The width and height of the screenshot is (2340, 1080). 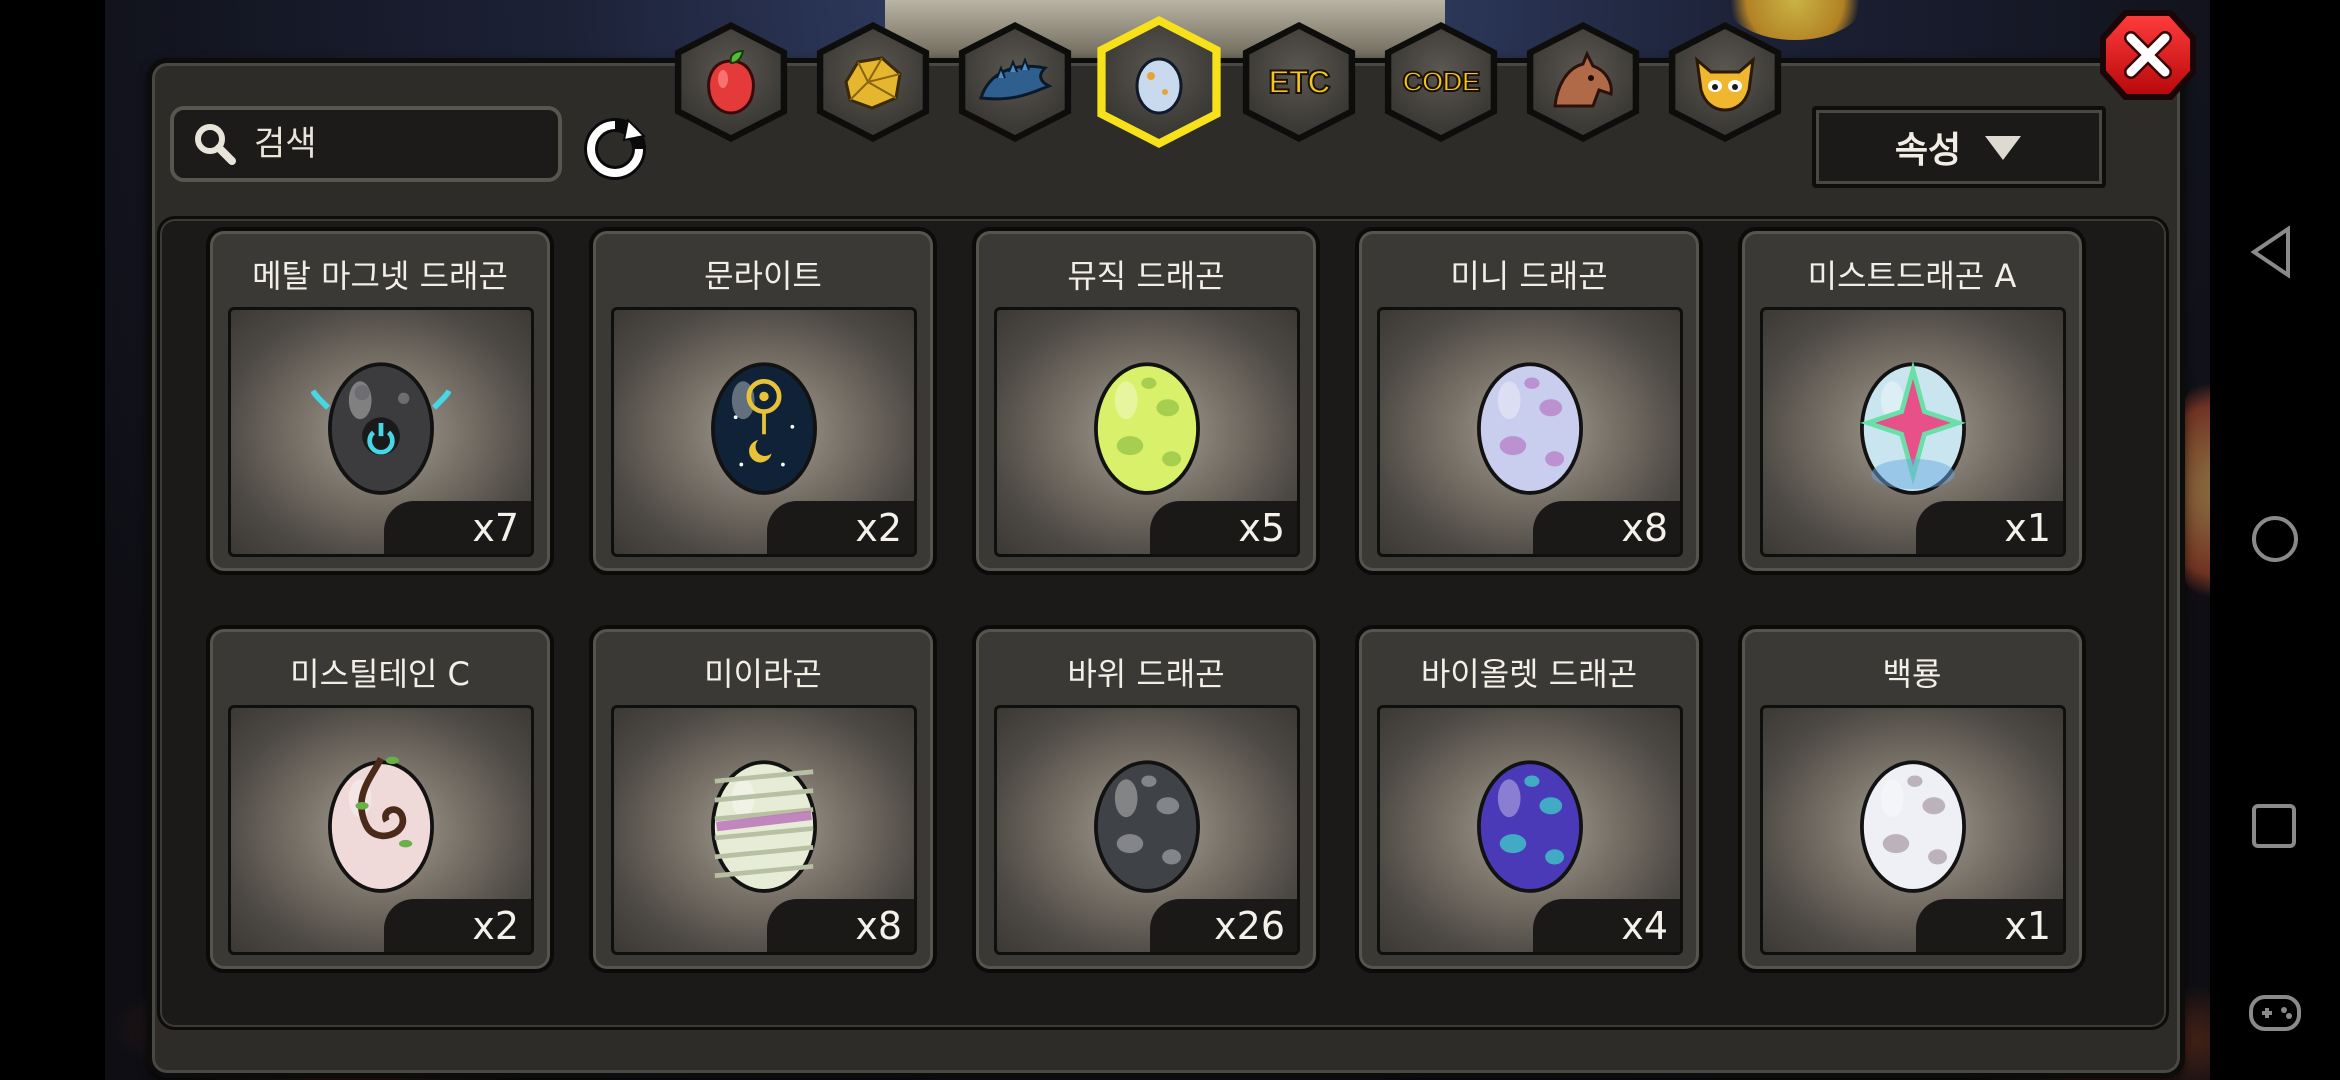 I want to click on tab-code: CODE, so click(x=1441, y=82).